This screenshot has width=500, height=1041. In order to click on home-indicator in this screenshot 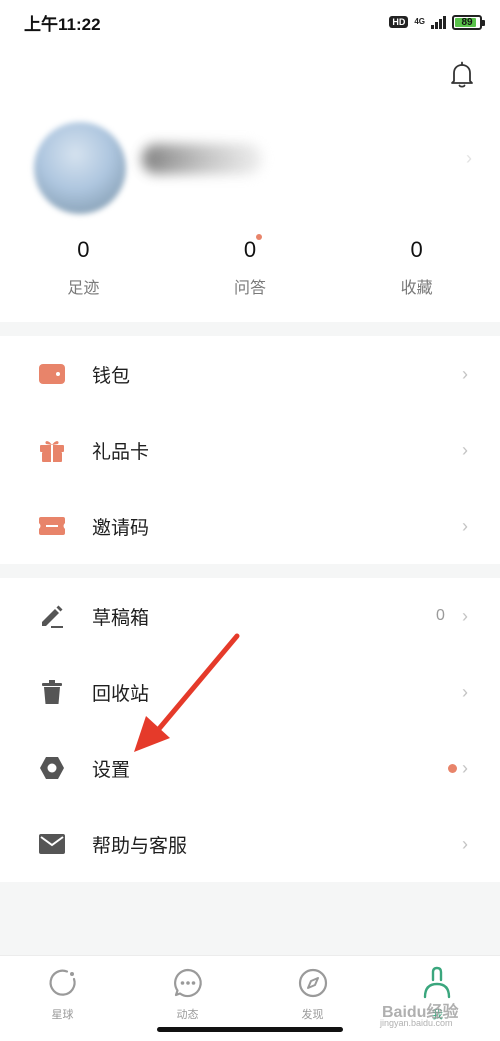, I will do `click(250, 1029)`.